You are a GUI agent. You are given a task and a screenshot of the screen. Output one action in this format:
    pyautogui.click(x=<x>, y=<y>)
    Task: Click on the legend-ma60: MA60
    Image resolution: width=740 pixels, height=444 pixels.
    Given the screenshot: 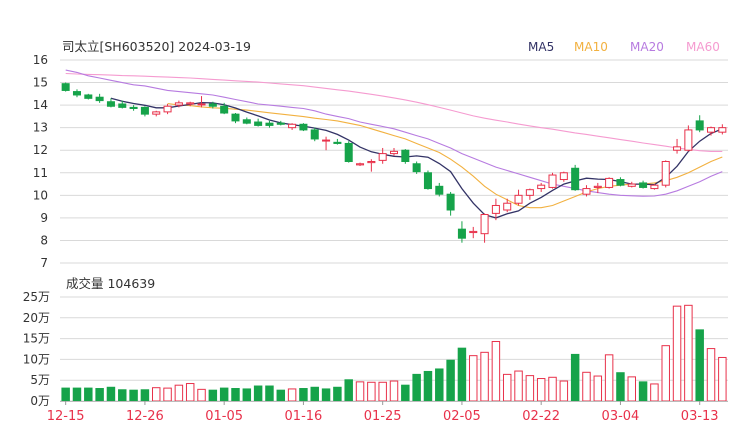 What is the action you would take?
    pyautogui.click(x=703, y=47)
    